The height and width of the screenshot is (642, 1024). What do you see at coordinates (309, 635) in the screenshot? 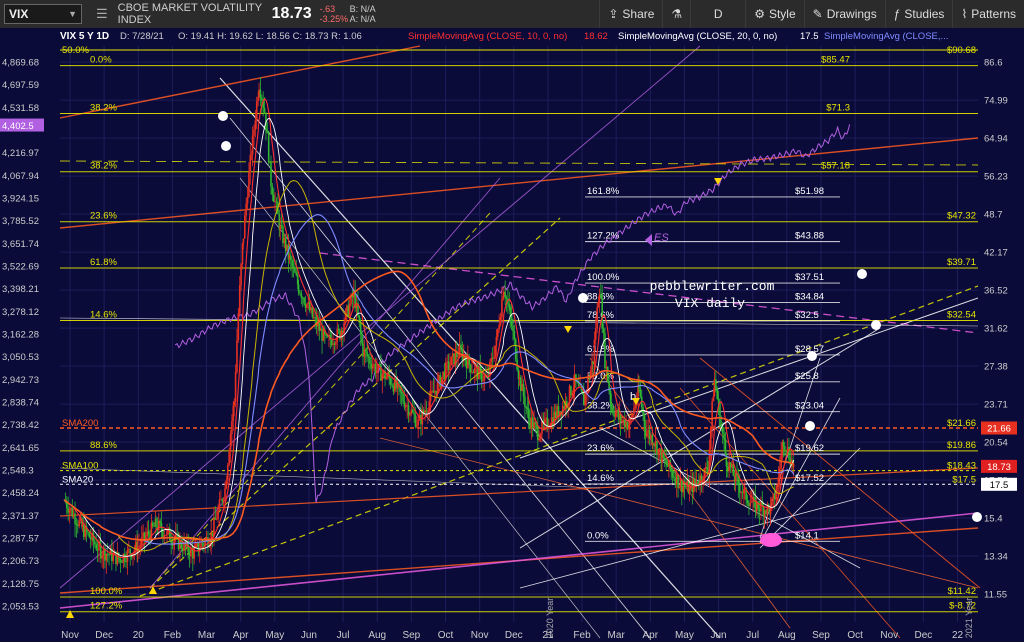
I see `x-axis-tick: Jun` at bounding box center [309, 635].